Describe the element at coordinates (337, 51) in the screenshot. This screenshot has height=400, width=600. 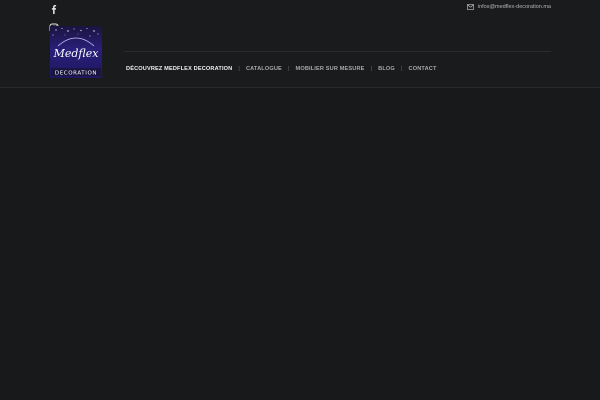
I see `divider` at that location.